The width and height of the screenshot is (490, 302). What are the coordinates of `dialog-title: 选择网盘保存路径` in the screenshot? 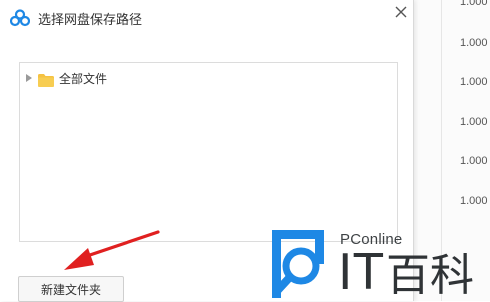 It's located at (90, 20).